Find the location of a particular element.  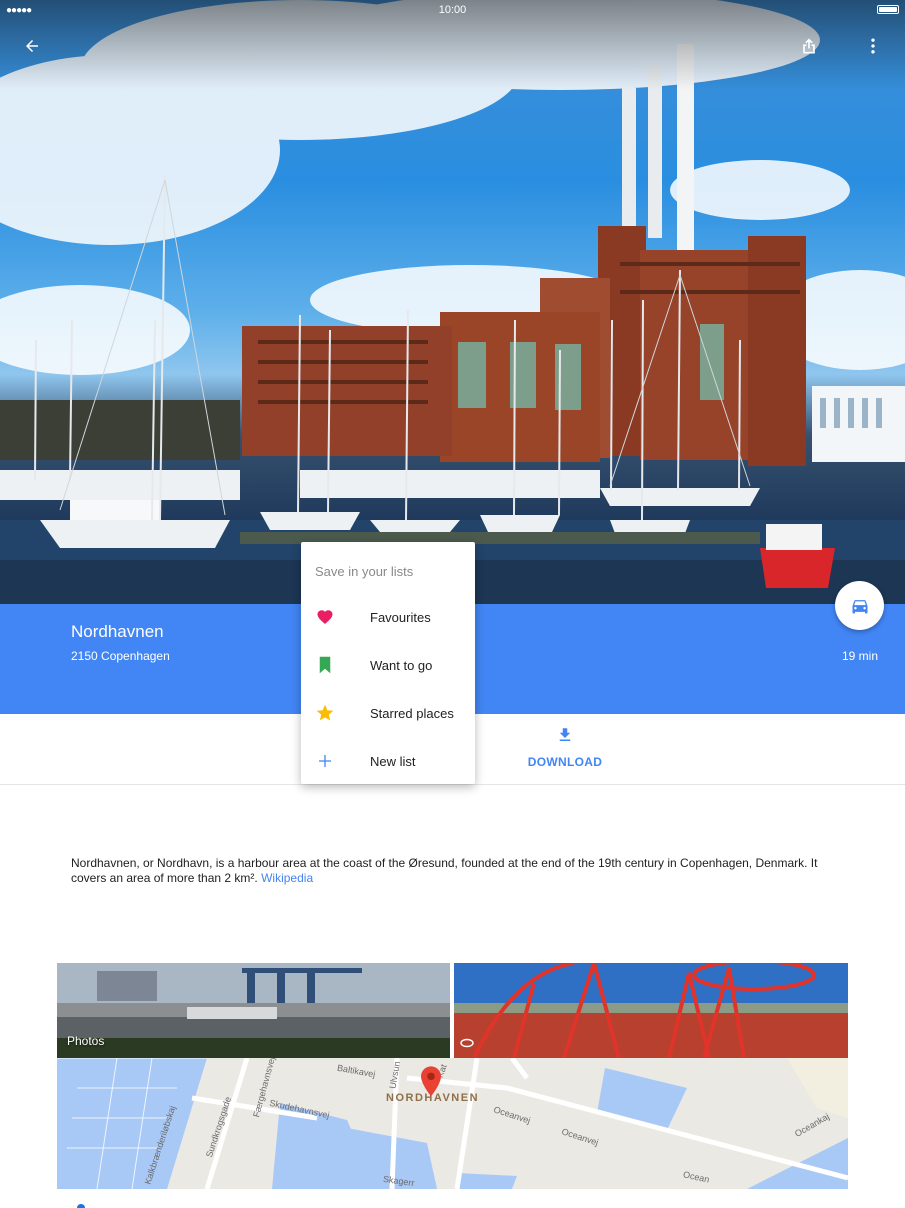

menu-item-new-list: New list is located at coordinates (388, 761).